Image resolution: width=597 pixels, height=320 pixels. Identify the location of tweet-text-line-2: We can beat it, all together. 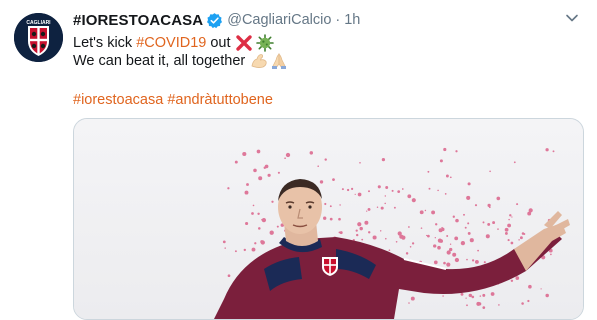
(180, 61).